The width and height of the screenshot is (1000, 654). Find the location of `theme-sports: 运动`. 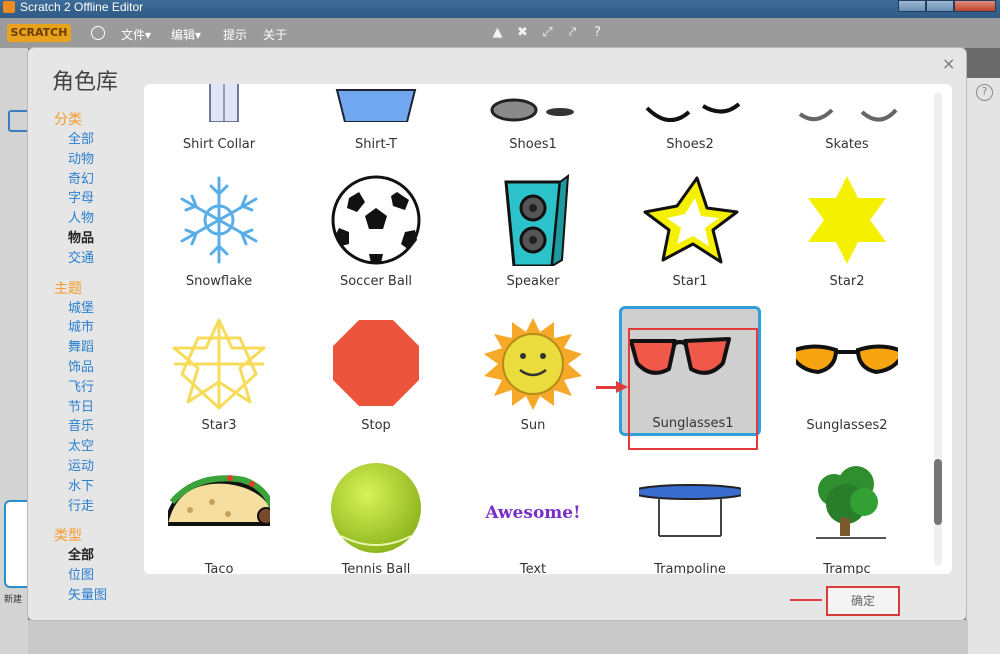

theme-sports: 运动 is located at coordinates (99, 467).